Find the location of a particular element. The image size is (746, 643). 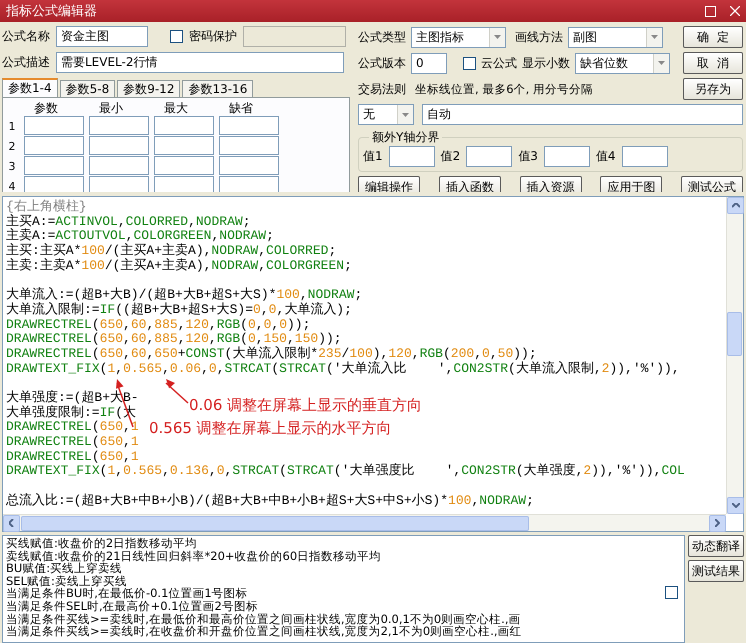

param-tab: 参数5-8 is located at coordinates (88, 88).